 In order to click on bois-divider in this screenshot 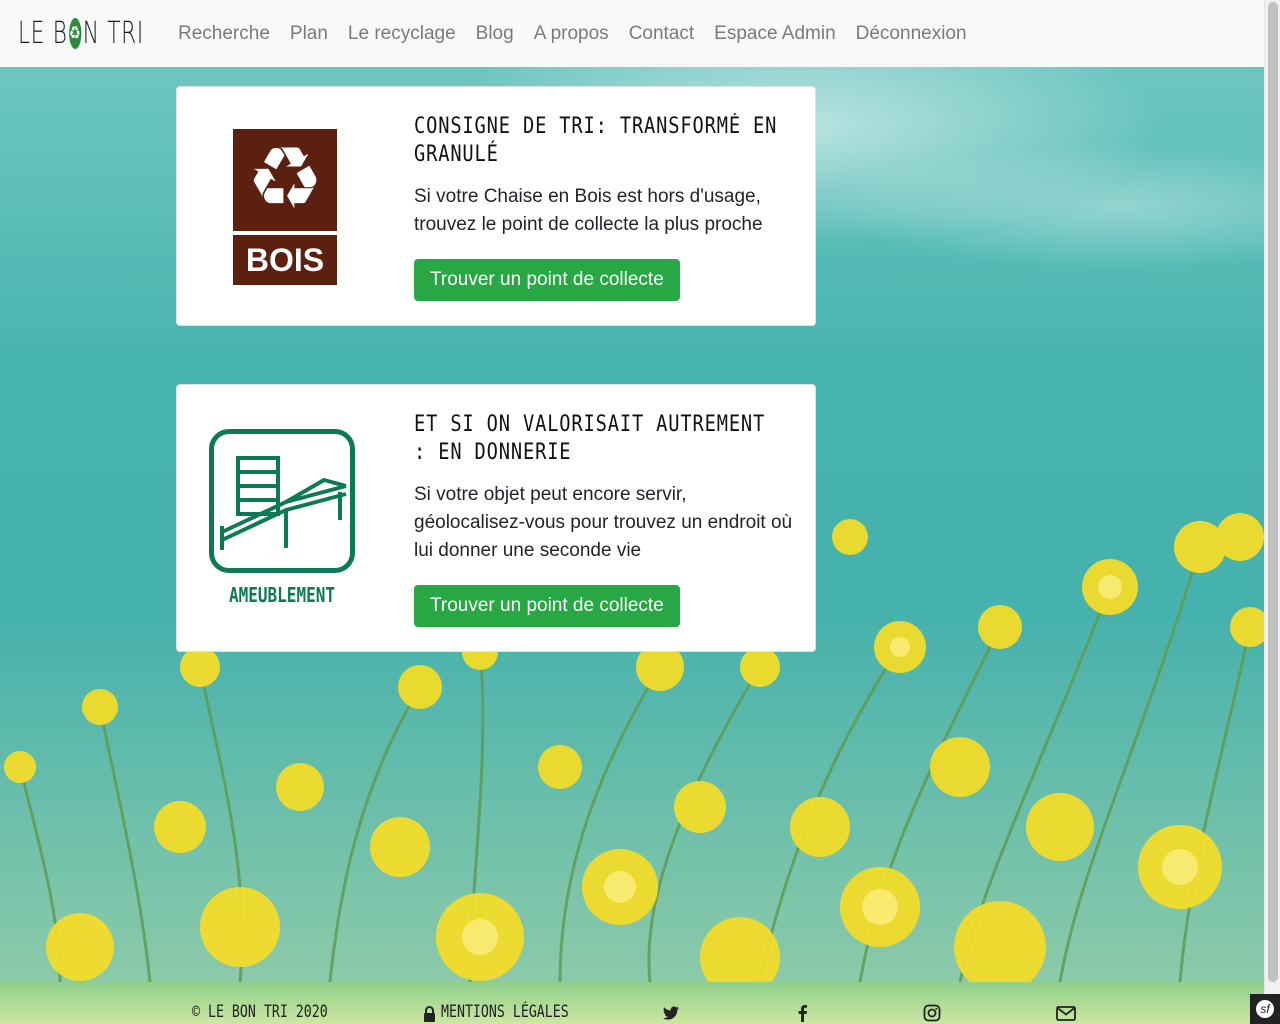, I will do `click(285, 233)`.